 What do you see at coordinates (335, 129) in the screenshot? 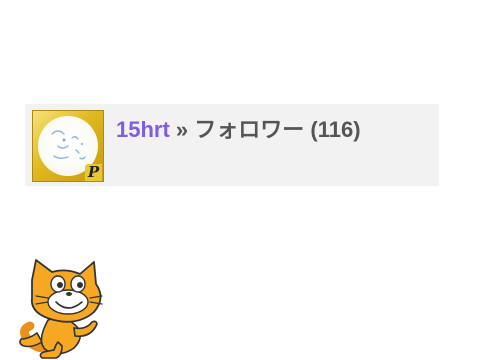
I see `followers-count: (116)` at bounding box center [335, 129].